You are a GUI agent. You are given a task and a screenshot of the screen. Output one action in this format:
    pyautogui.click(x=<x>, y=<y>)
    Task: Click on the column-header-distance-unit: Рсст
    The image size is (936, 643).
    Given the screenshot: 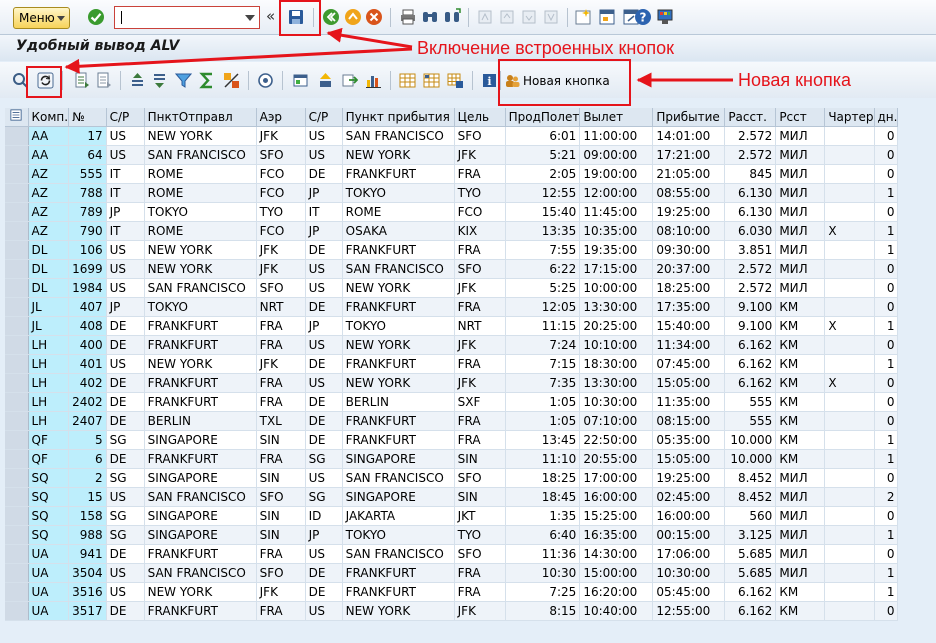 What is the action you would take?
    pyautogui.click(x=800, y=117)
    